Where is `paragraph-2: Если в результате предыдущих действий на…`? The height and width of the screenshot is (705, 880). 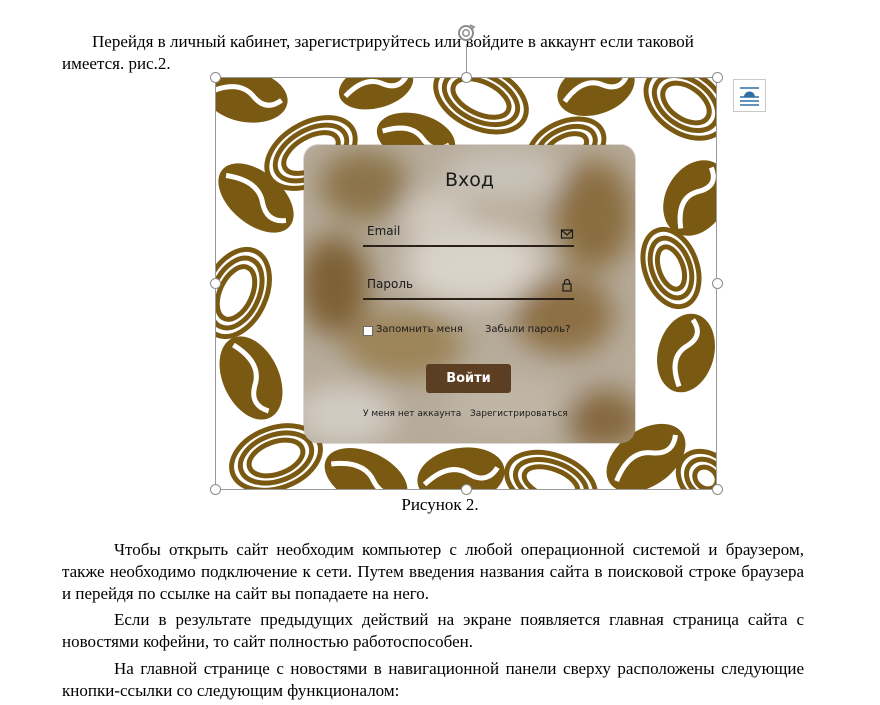 paragraph-2: Если в результате предыдущих действий на… is located at coordinates (433, 630).